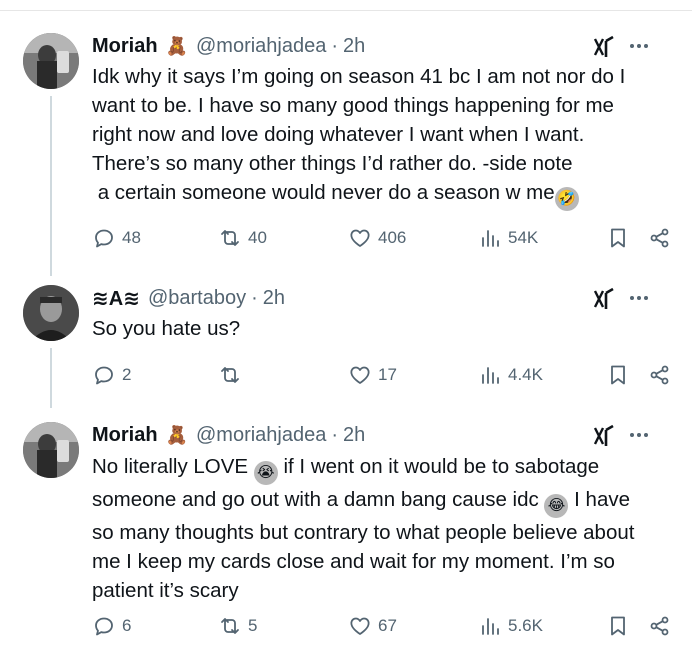  I want to click on tweet-text-fragment: I have, so click(599, 499).